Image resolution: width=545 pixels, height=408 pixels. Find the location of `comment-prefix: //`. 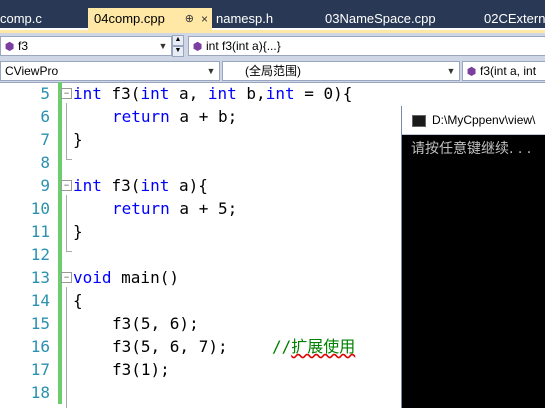

comment-prefix: // is located at coordinates (282, 346).